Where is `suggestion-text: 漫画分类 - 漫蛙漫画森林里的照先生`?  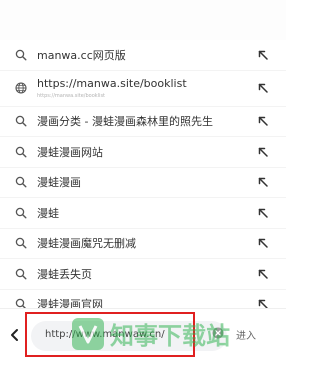
suggestion-text: 漫画分类 - 漫蛙漫画森林里的照先生 is located at coordinates (125, 122).